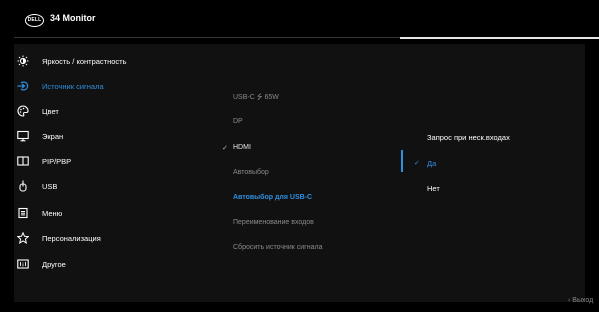 The height and width of the screenshot is (312, 599). What do you see at coordinates (54, 264) in the screenshot?
I see `menu-item-label: Другое` at bounding box center [54, 264].